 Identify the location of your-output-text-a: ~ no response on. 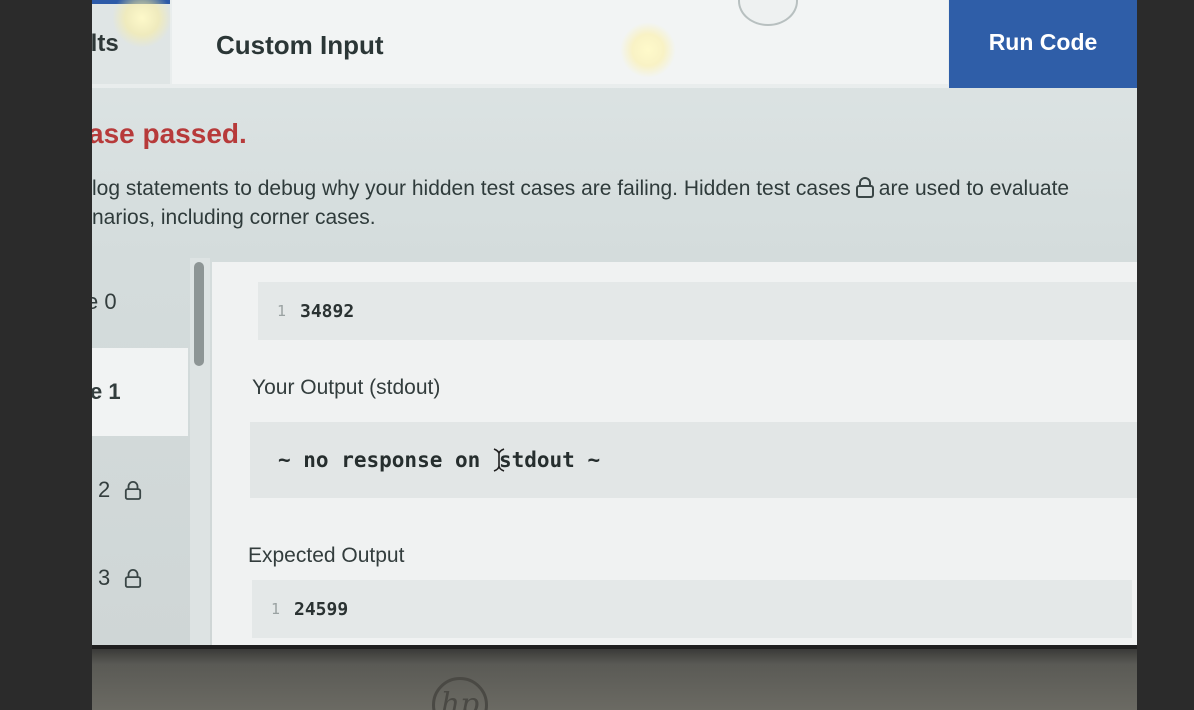
(385, 460).